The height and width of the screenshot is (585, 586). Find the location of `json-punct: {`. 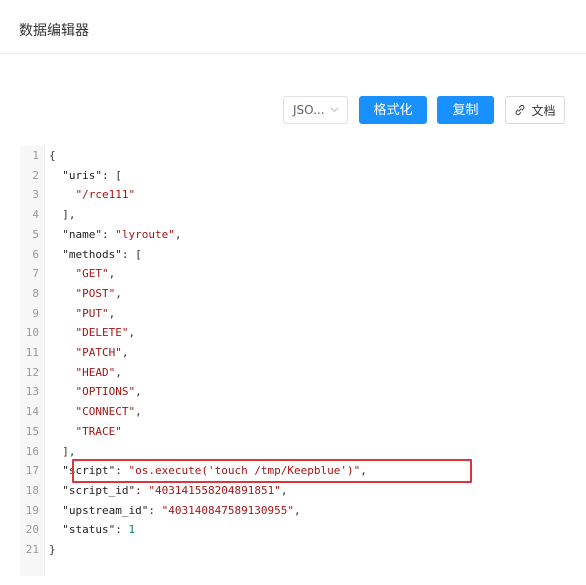

json-punct: { is located at coordinates (52, 155).